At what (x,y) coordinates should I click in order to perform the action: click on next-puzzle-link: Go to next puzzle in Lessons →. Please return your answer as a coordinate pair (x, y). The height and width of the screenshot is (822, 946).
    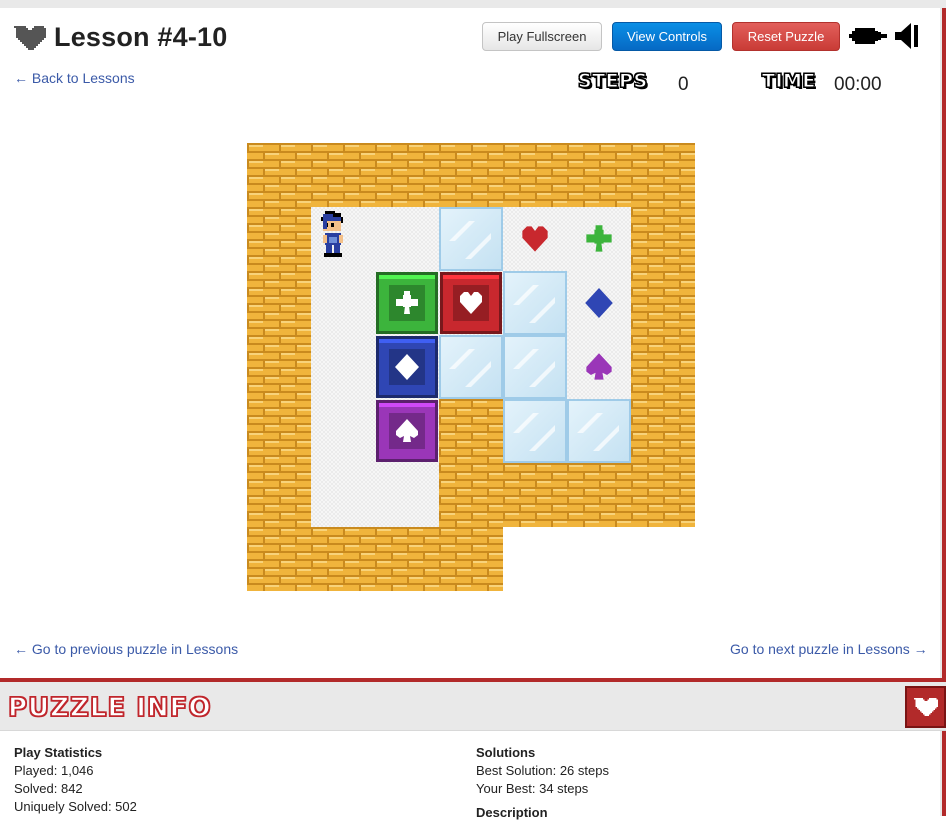
    Looking at the image, I should click on (829, 649).